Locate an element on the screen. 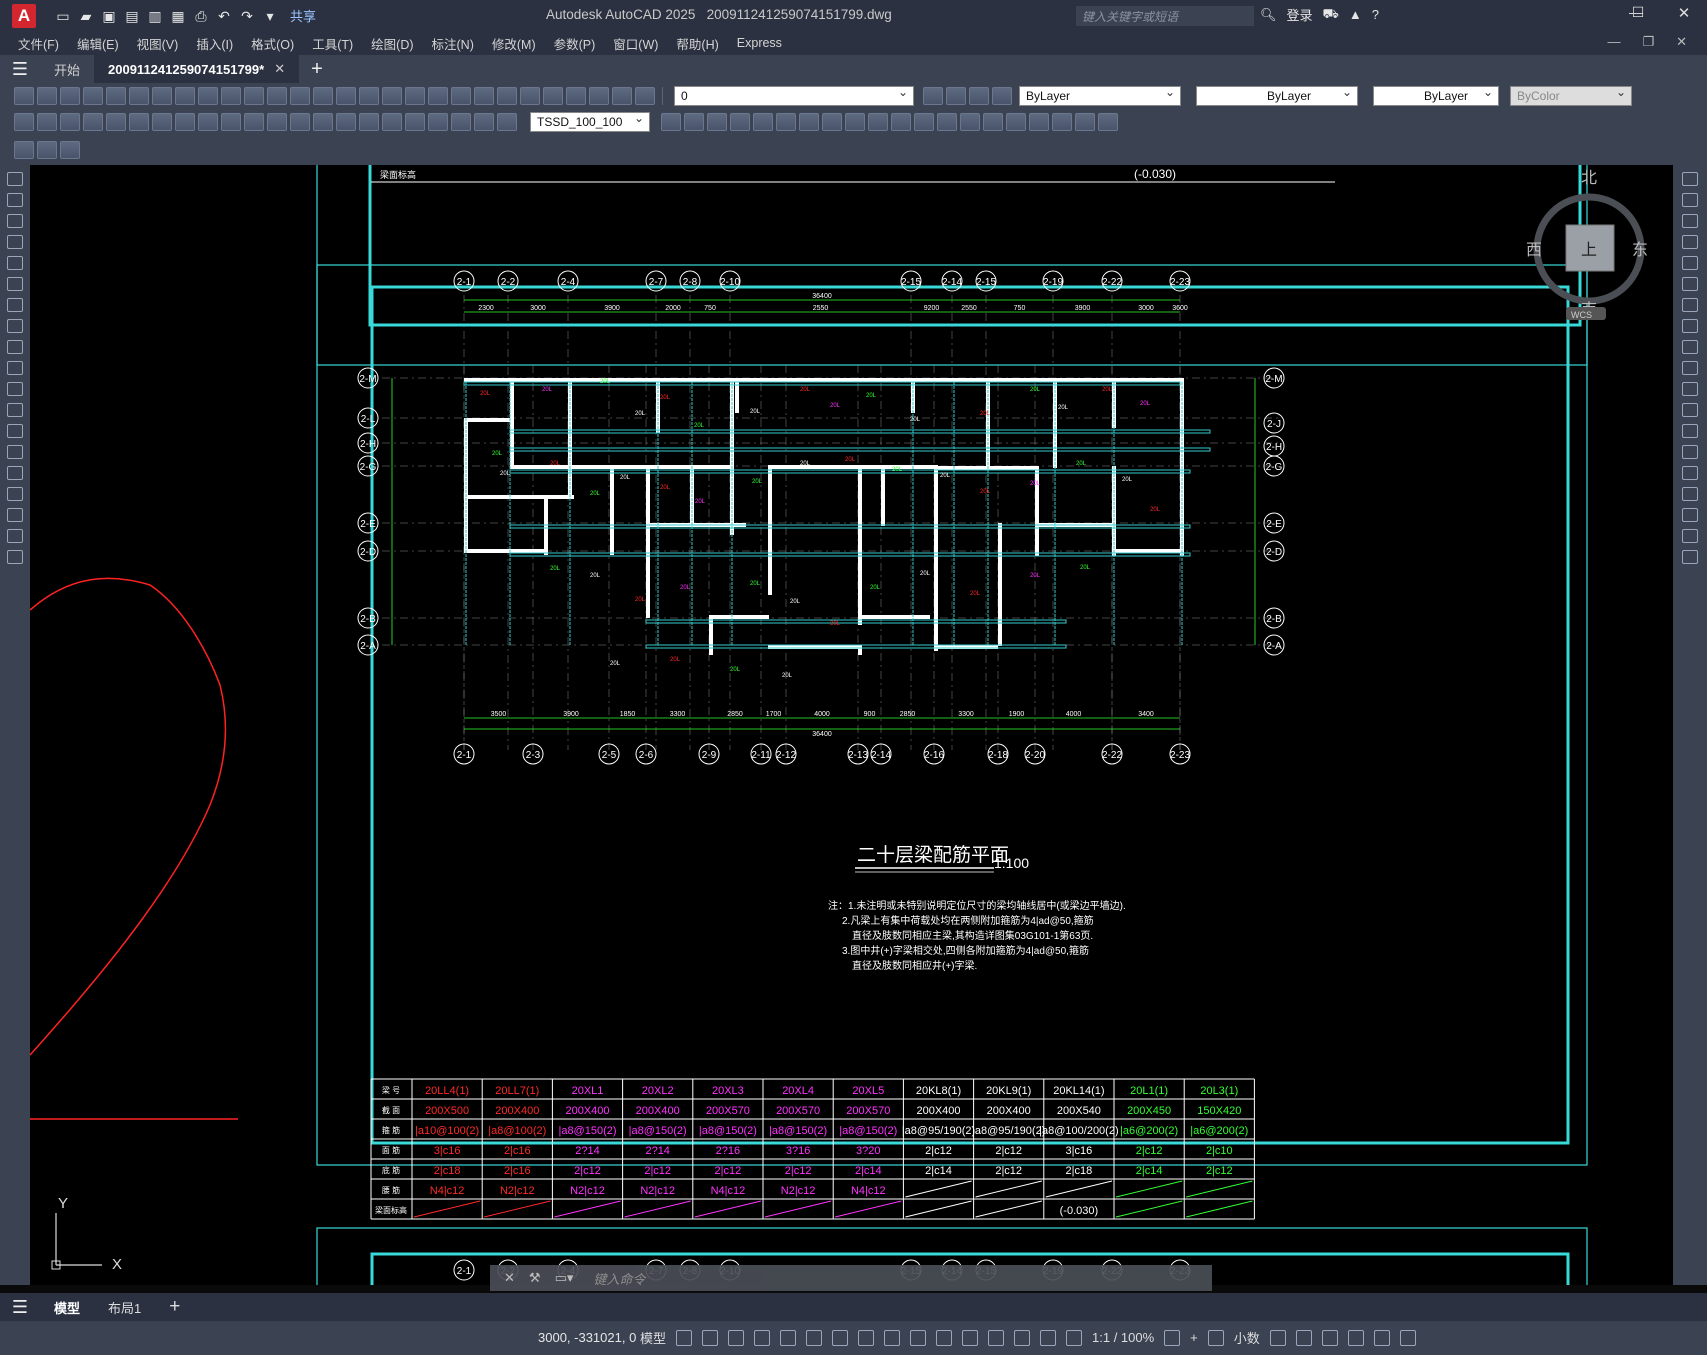 Image resolution: width=1707 pixels, height=1355 pixels. infer-icon is located at coordinates (736, 1337).